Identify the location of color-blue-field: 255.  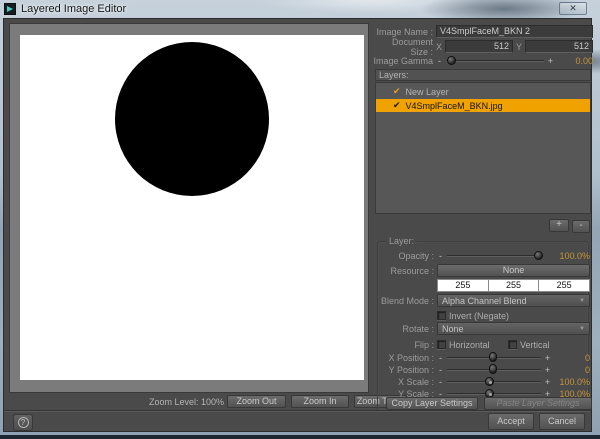
(564, 285).